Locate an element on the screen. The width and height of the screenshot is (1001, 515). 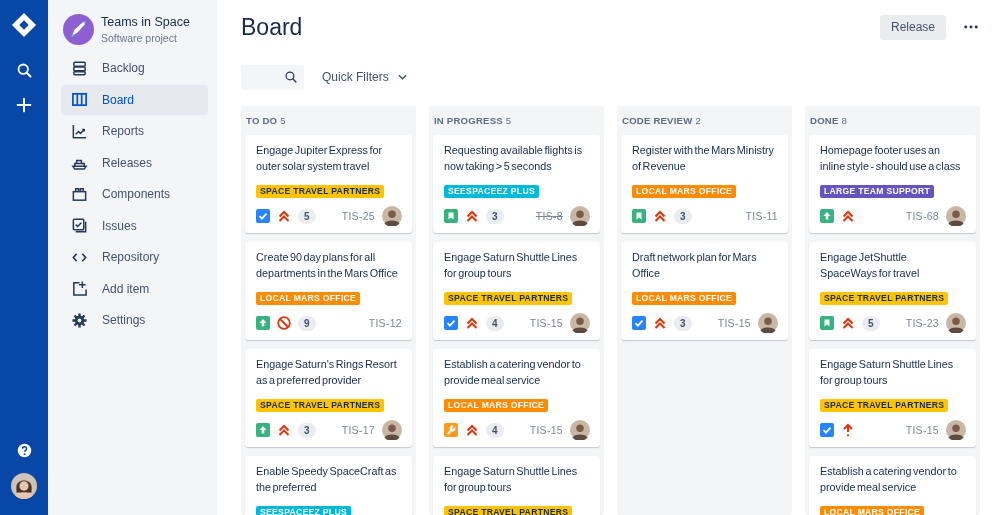
card-title: Register with the Mars Ministry of Revenue is located at coordinates (703, 158).